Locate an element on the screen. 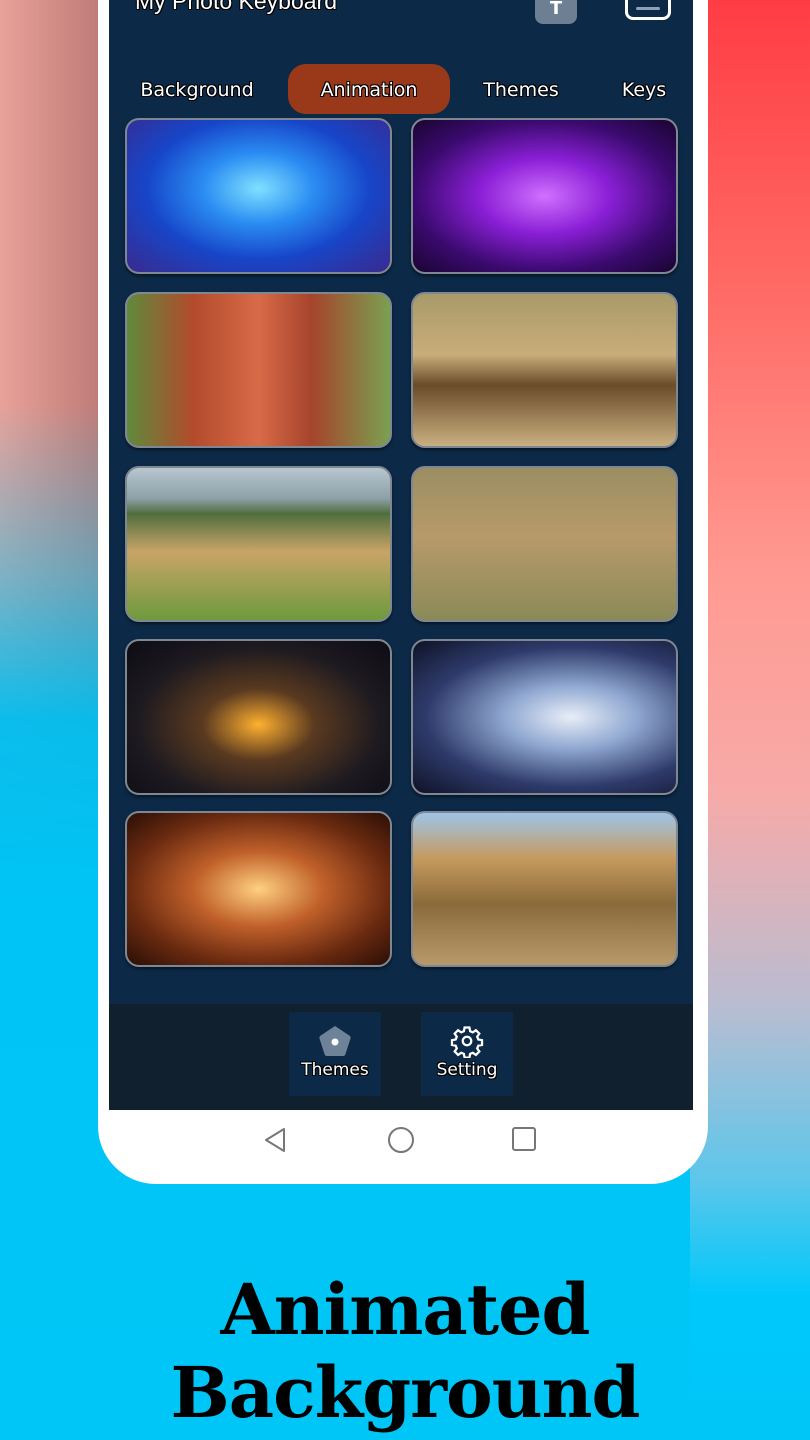  animation-tile: dark lion with fiery cracks is located at coordinates (258, 717).